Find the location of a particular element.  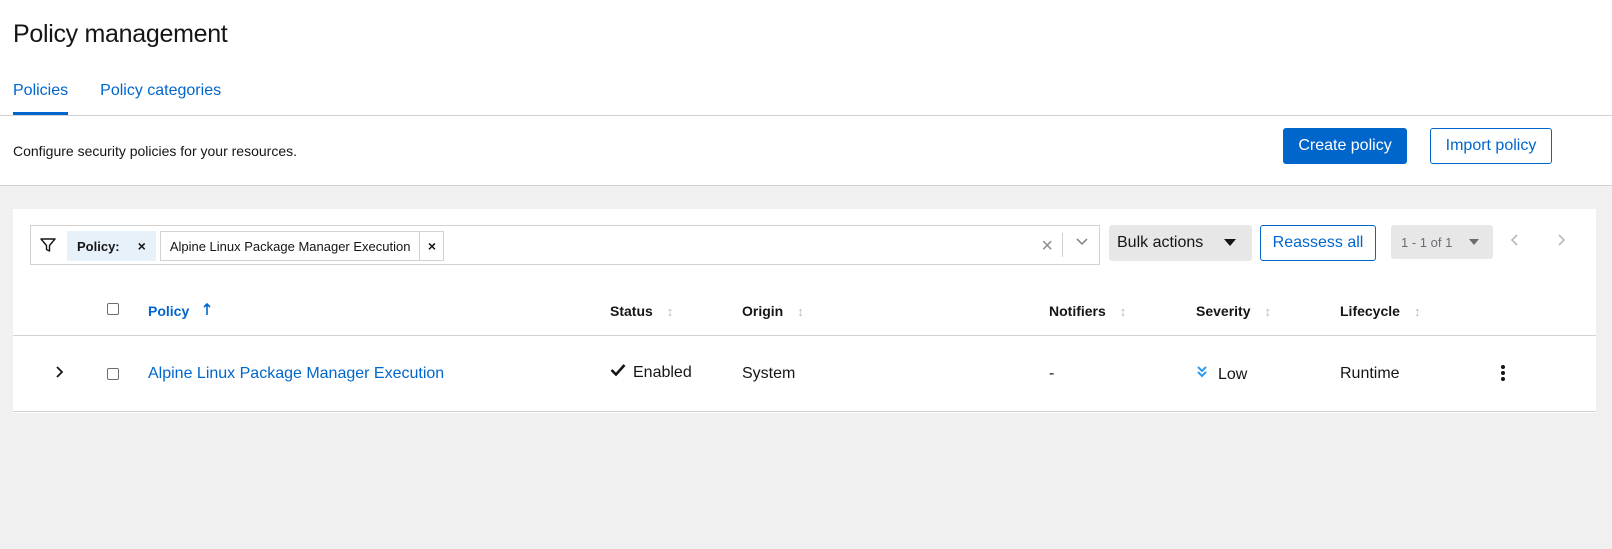

tab-policy-categories: Policy categories is located at coordinates (160, 98).